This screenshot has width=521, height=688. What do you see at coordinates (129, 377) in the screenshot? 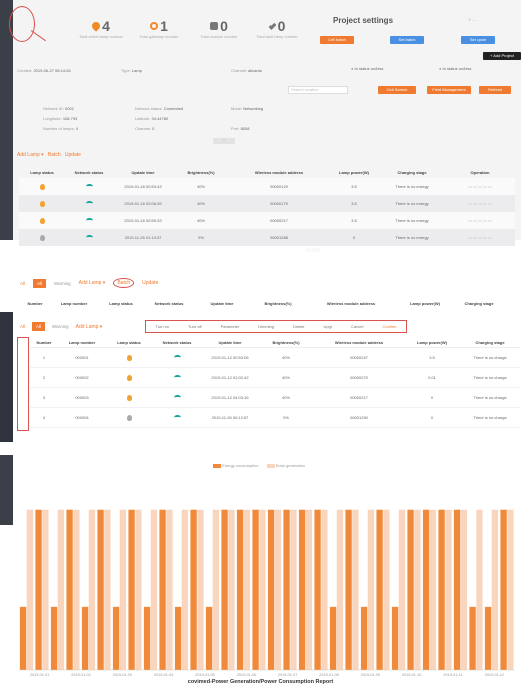
I see `lamp-status-icon` at bounding box center [129, 377].